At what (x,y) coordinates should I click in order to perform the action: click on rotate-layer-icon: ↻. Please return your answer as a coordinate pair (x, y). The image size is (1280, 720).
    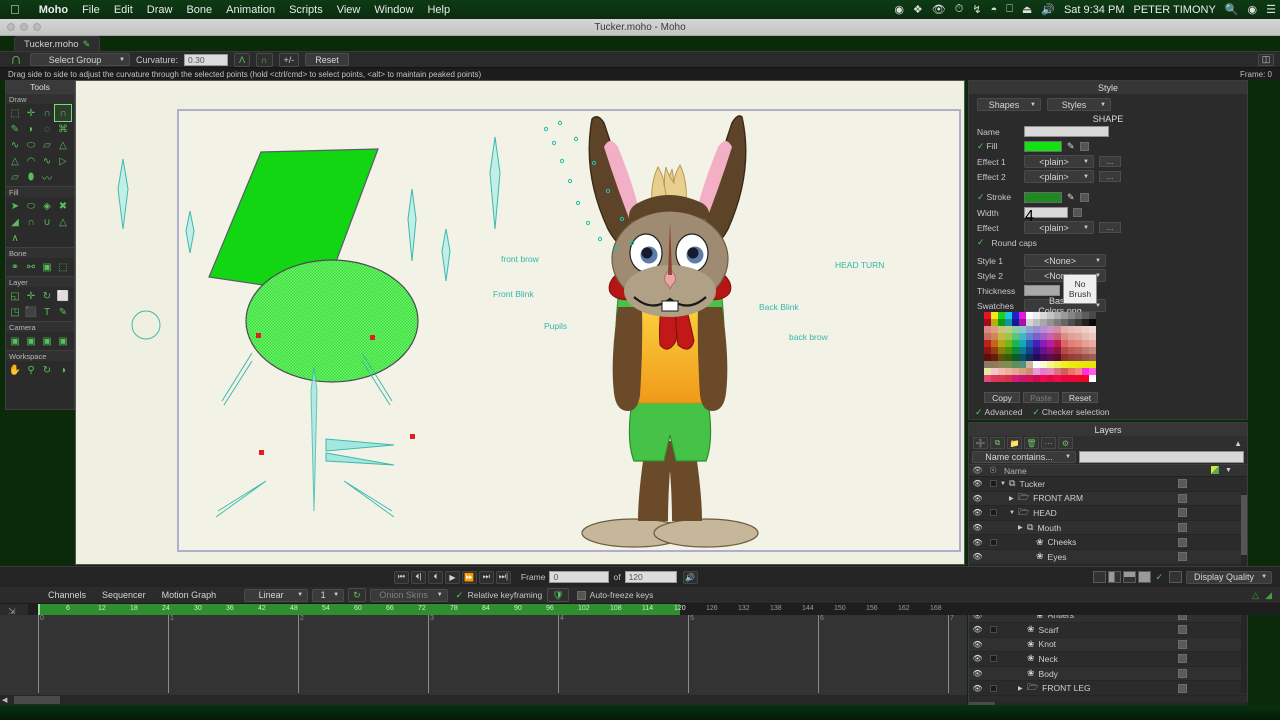
    Looking at the image, I should click on (47, 296).